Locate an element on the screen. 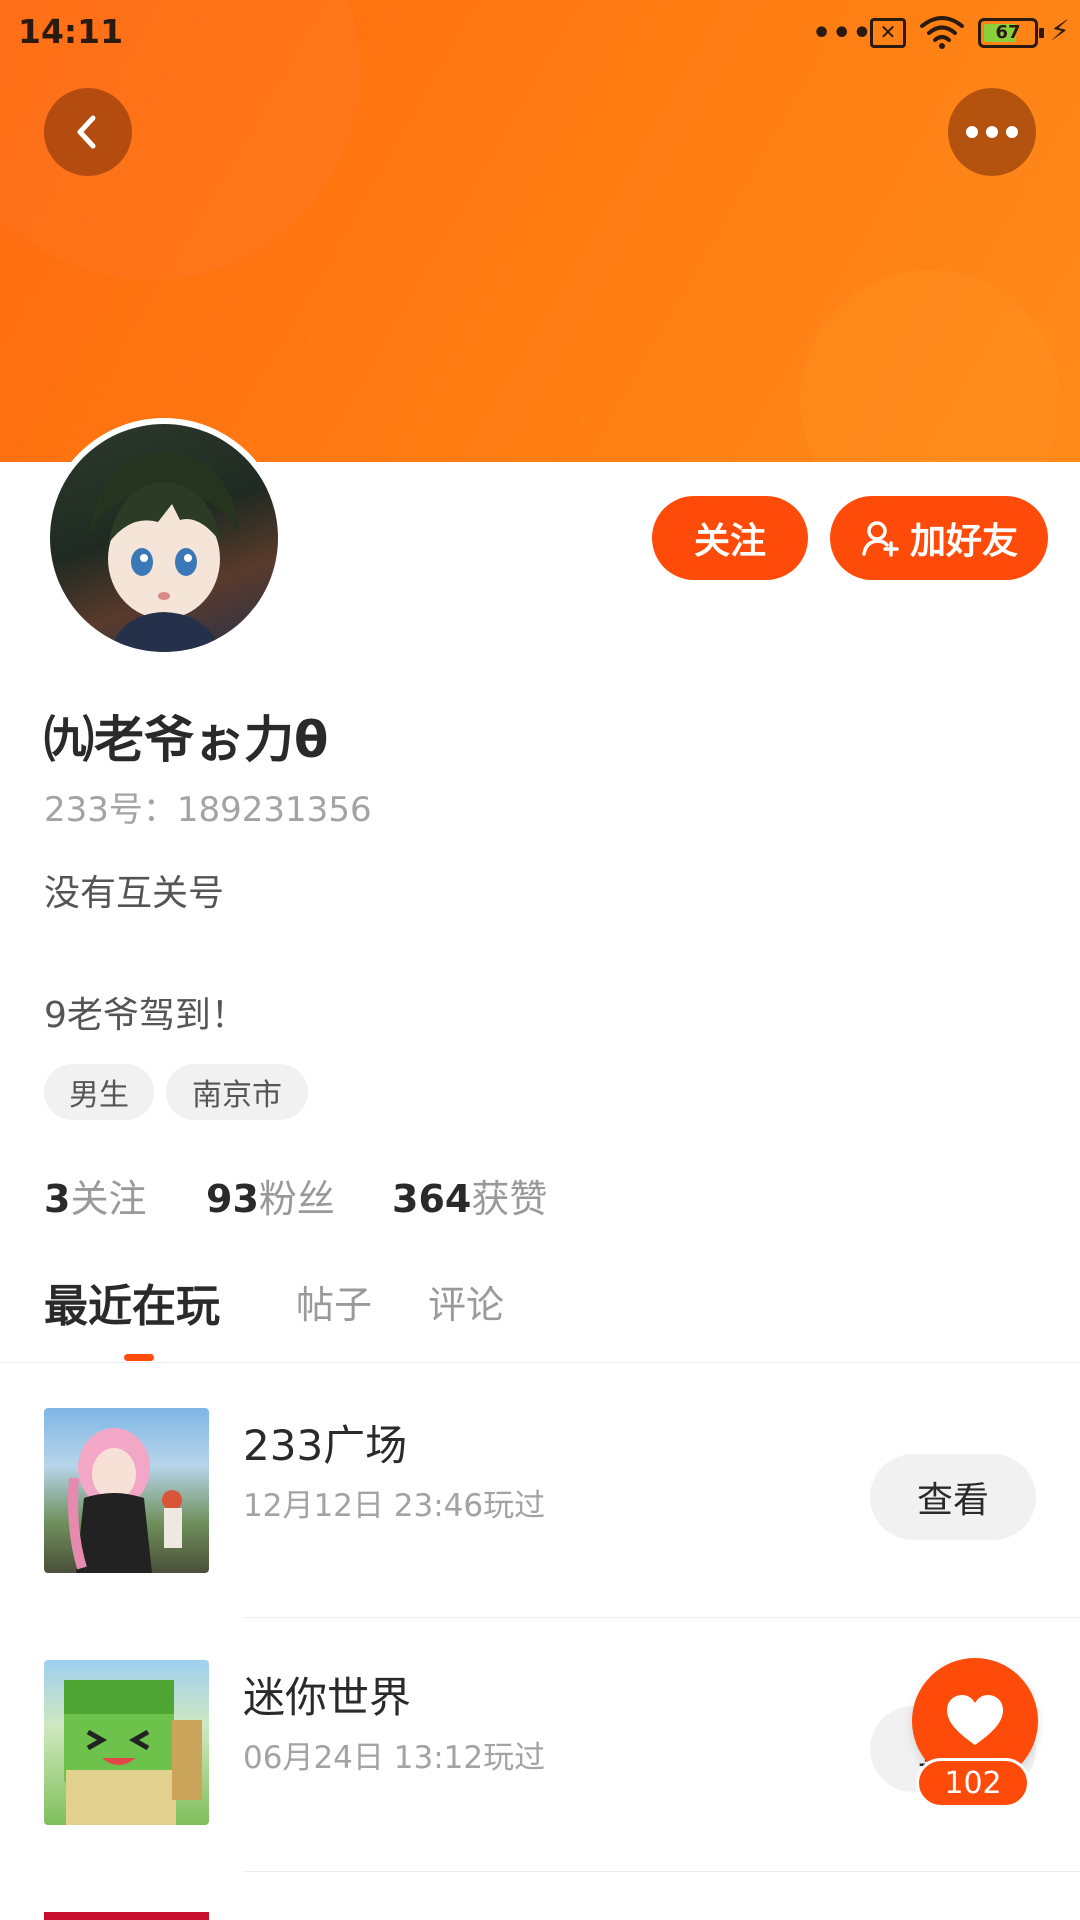 This screenshot has width=1080, height=1920. likes-count: 364 is located at coordinates (432, 1199).